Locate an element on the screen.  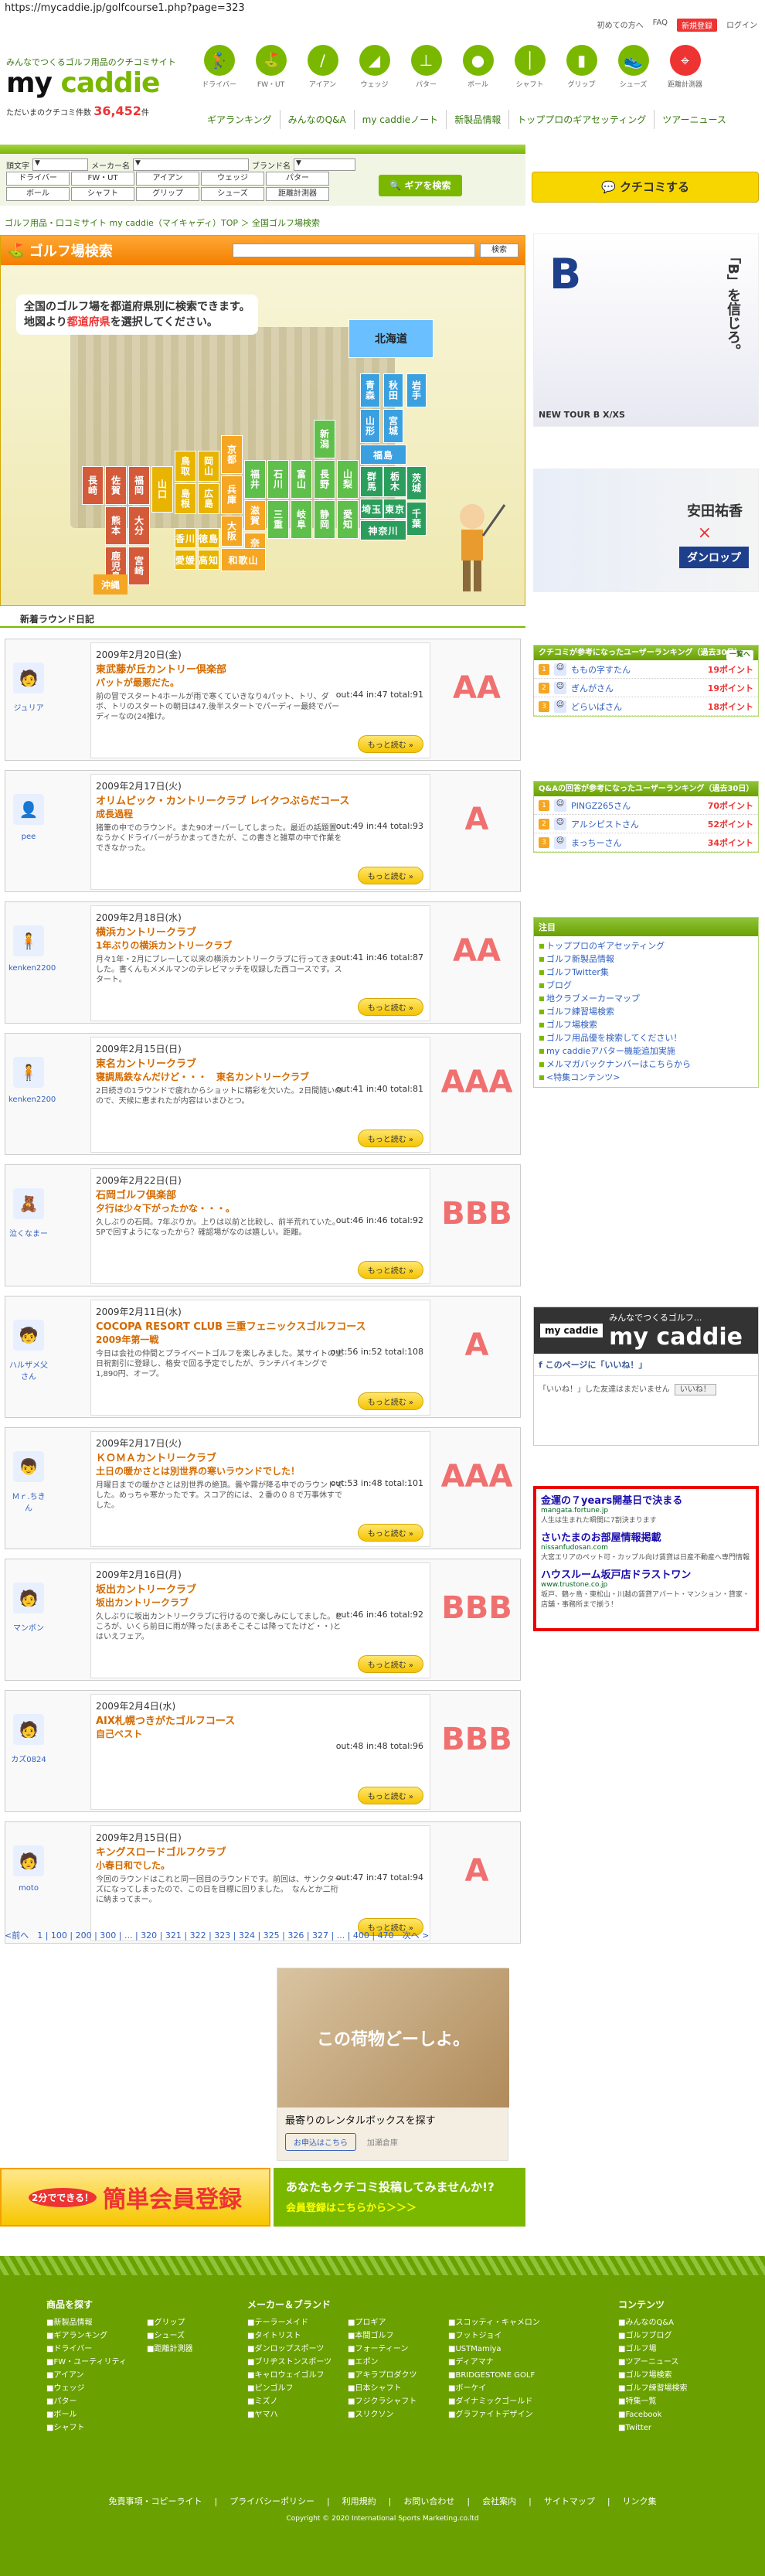
pref-button: 神奈川 is located at coordinates (383, 530).